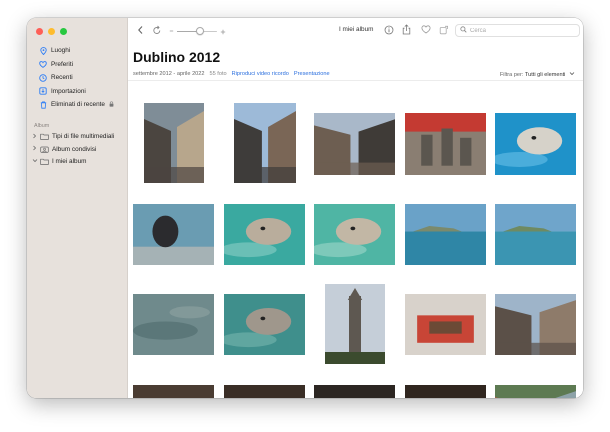 This screenshot has width=610, height=432. Describe the element at coordinates (511, 74) in the screenshot. I see `filter-label: Filtra per:` at that location.